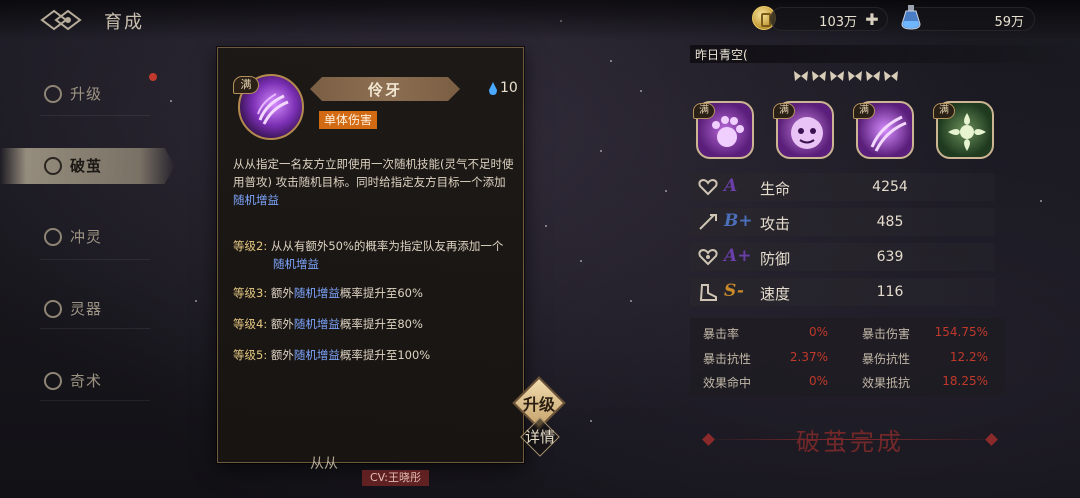 This screenshot has width=1080, height=498. Describe the element at coordinates (842, 257) in the screenshot. I see `stat-row-def: A+` at that location.